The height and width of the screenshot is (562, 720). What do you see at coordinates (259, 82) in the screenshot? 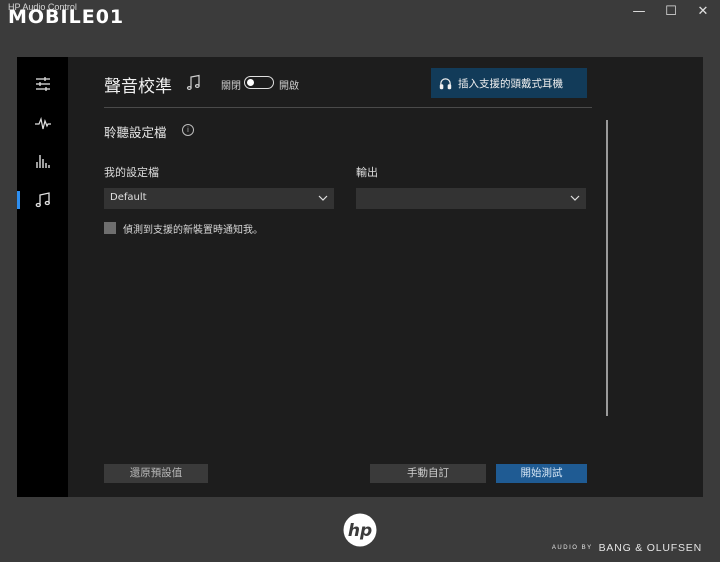
I see `calibration-toggle` at bounding box center [259, 82].